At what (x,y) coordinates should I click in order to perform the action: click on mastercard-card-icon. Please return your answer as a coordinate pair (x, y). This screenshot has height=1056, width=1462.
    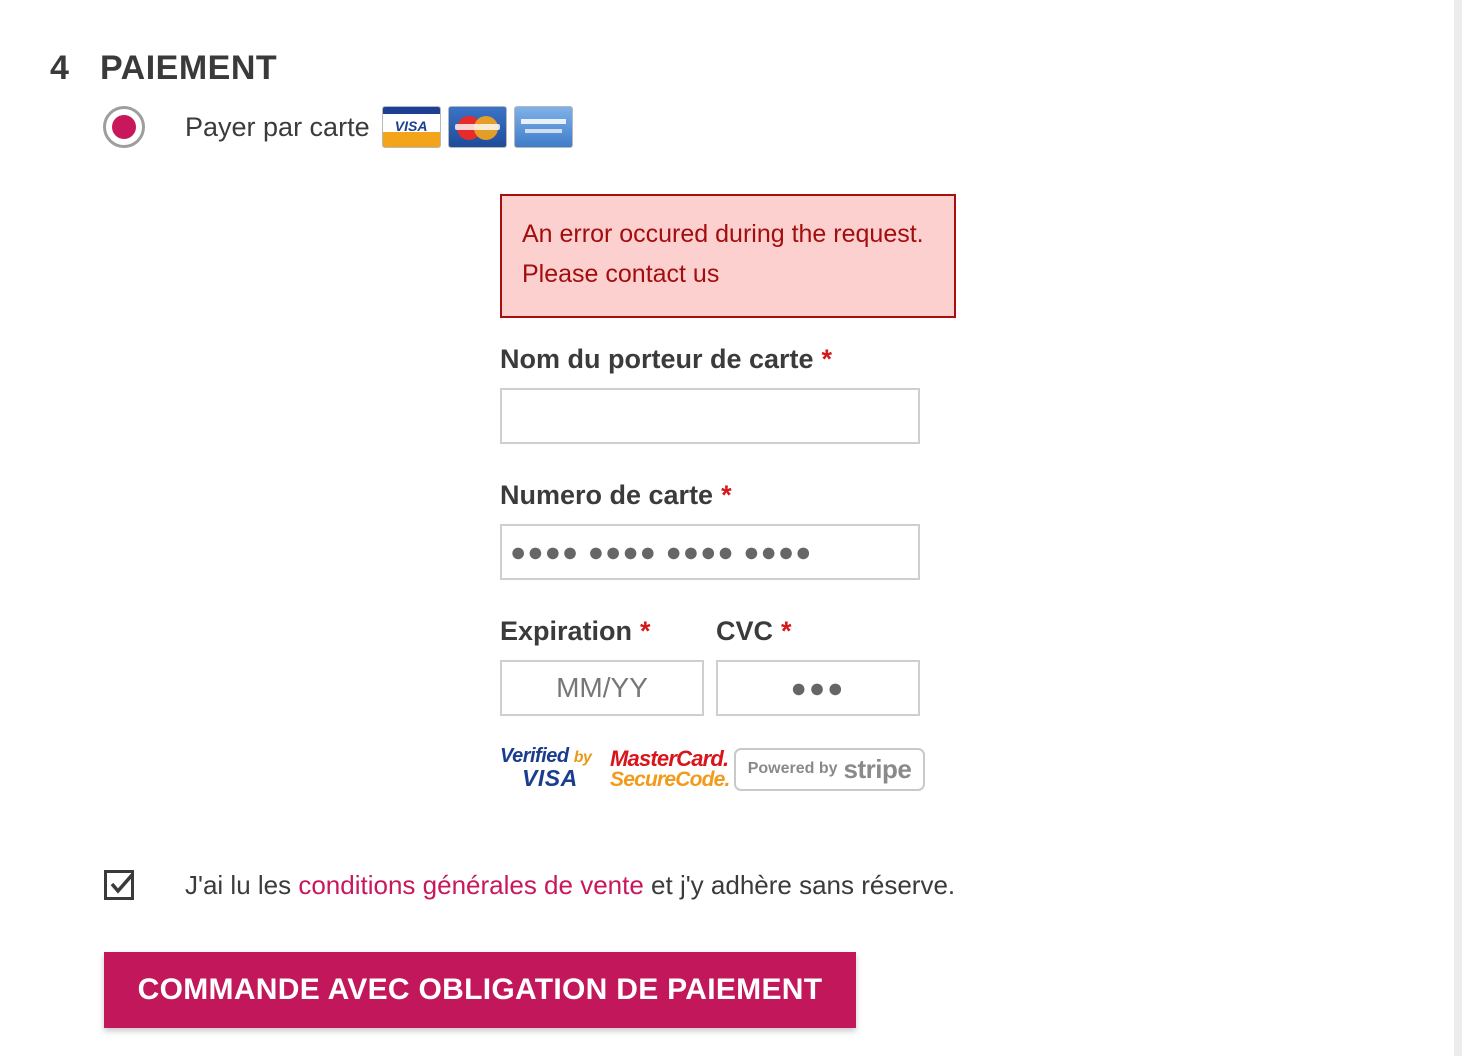
    Looking at the image, I should click on (477, 127).